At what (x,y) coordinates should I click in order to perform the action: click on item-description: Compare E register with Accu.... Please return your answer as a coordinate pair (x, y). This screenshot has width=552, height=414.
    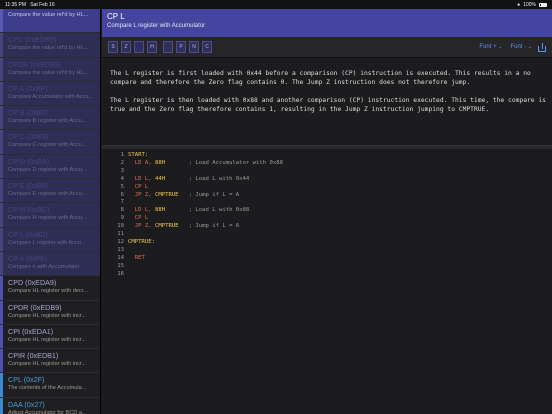
    Looking at the image, I should click on (47, 194).